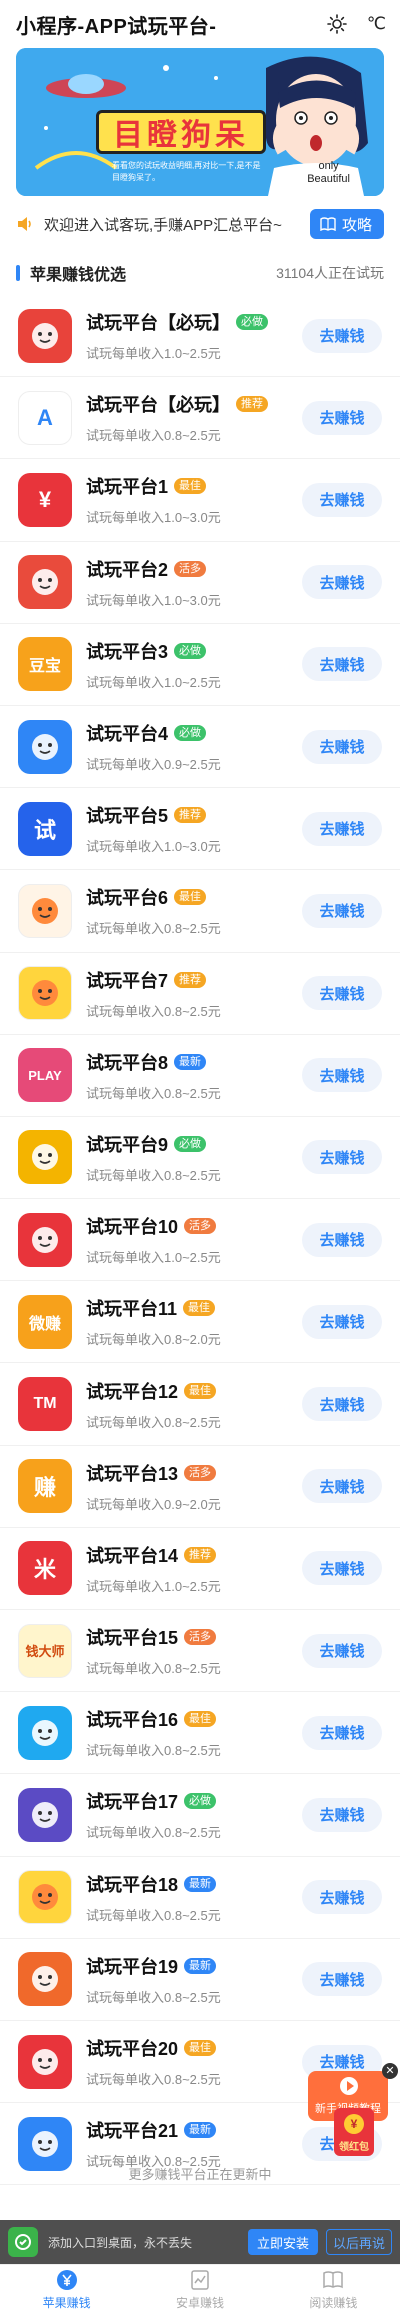 Image resolution: width=400 pixels, height=2314 pixels. I want to click on topbar-icons: ℃, so click(356, 24).